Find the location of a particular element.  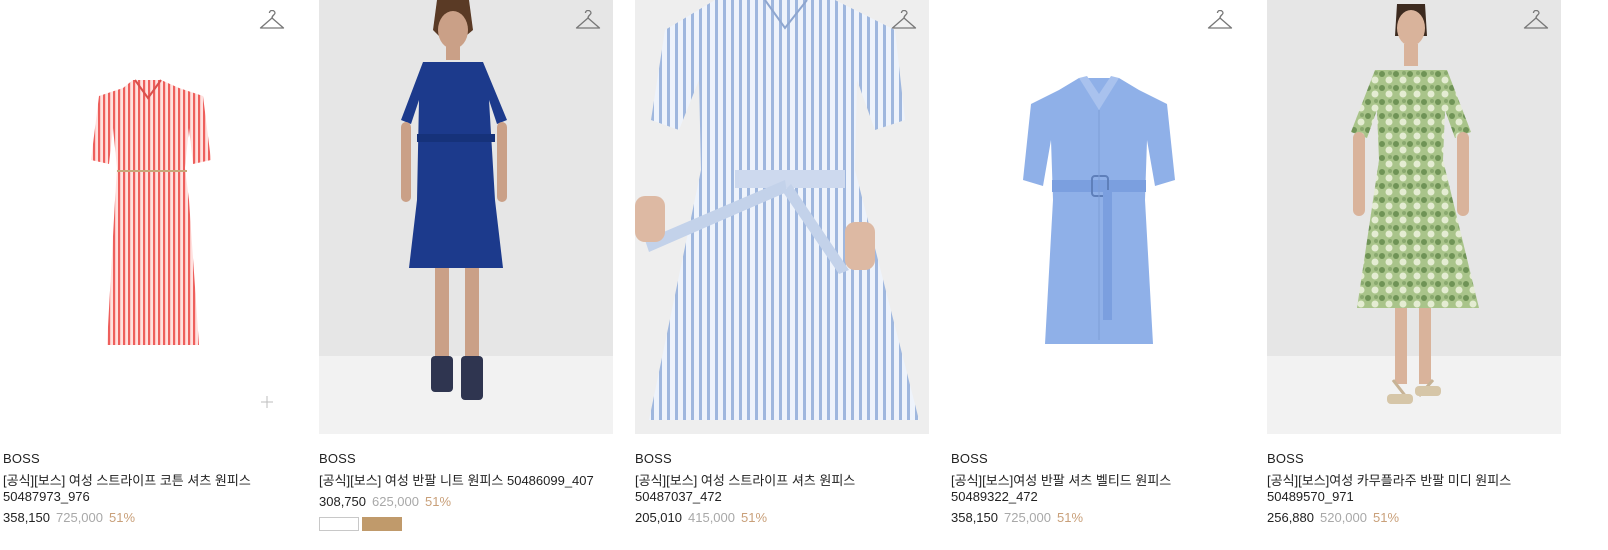

price-row: 308,750 625,000 51% is located at coordinates (469, 502).